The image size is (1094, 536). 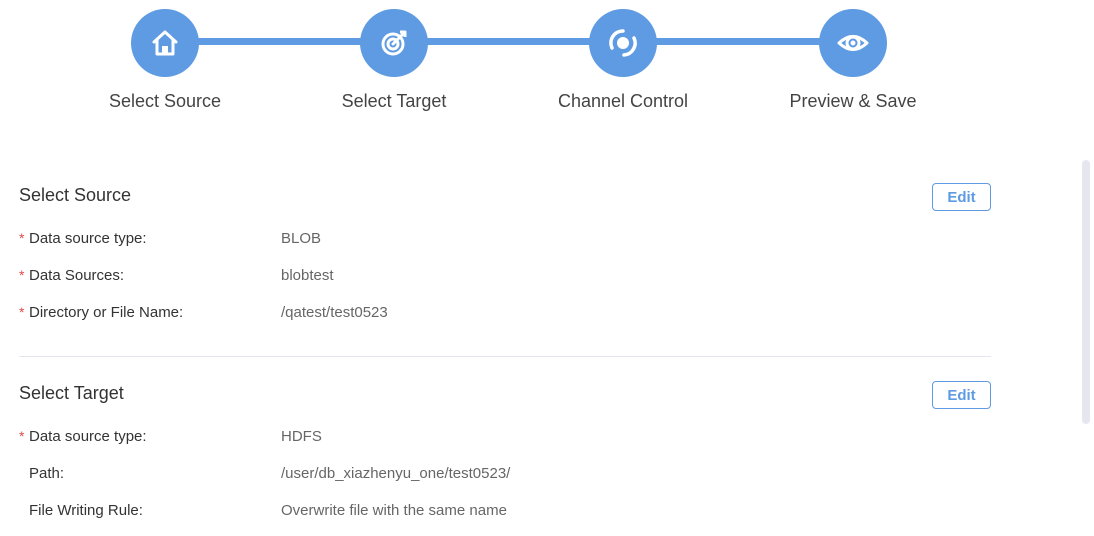 I want to click on eye-icon, so click(x=853, y=43).